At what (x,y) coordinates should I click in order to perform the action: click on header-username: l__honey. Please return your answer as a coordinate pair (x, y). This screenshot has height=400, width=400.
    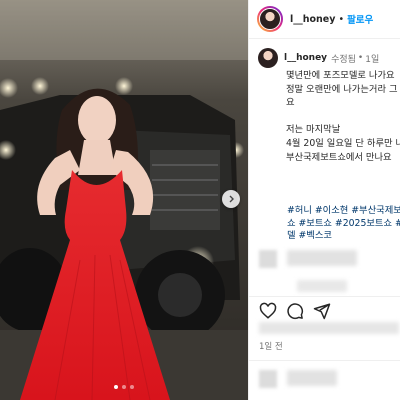
    Looking at the image, I should click on (312, 19).